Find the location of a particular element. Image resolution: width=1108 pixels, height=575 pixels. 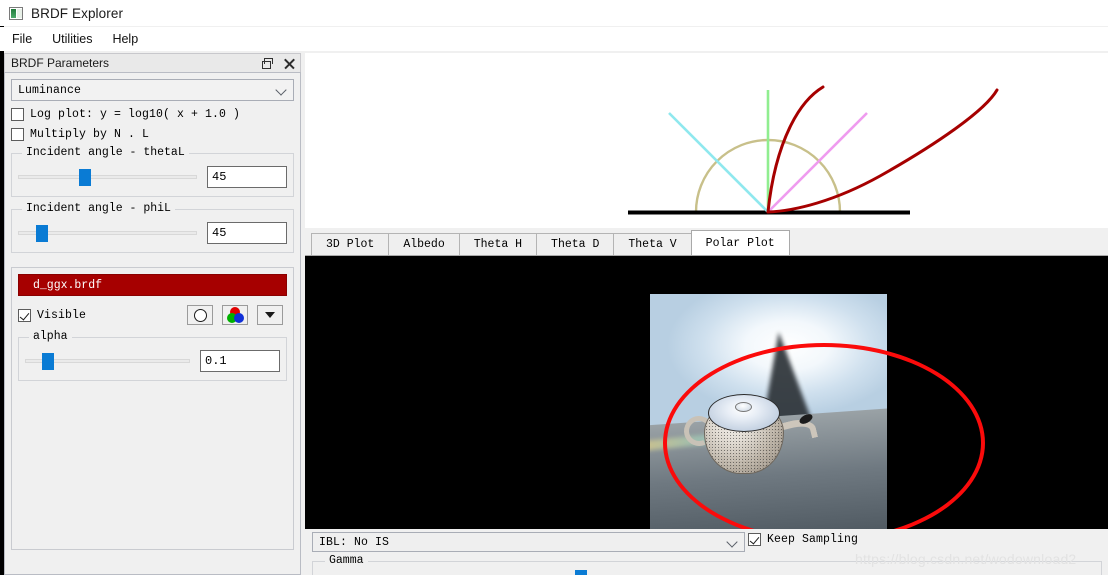

alpha-value-input: 0.1 is located at coordinates (240, 361).